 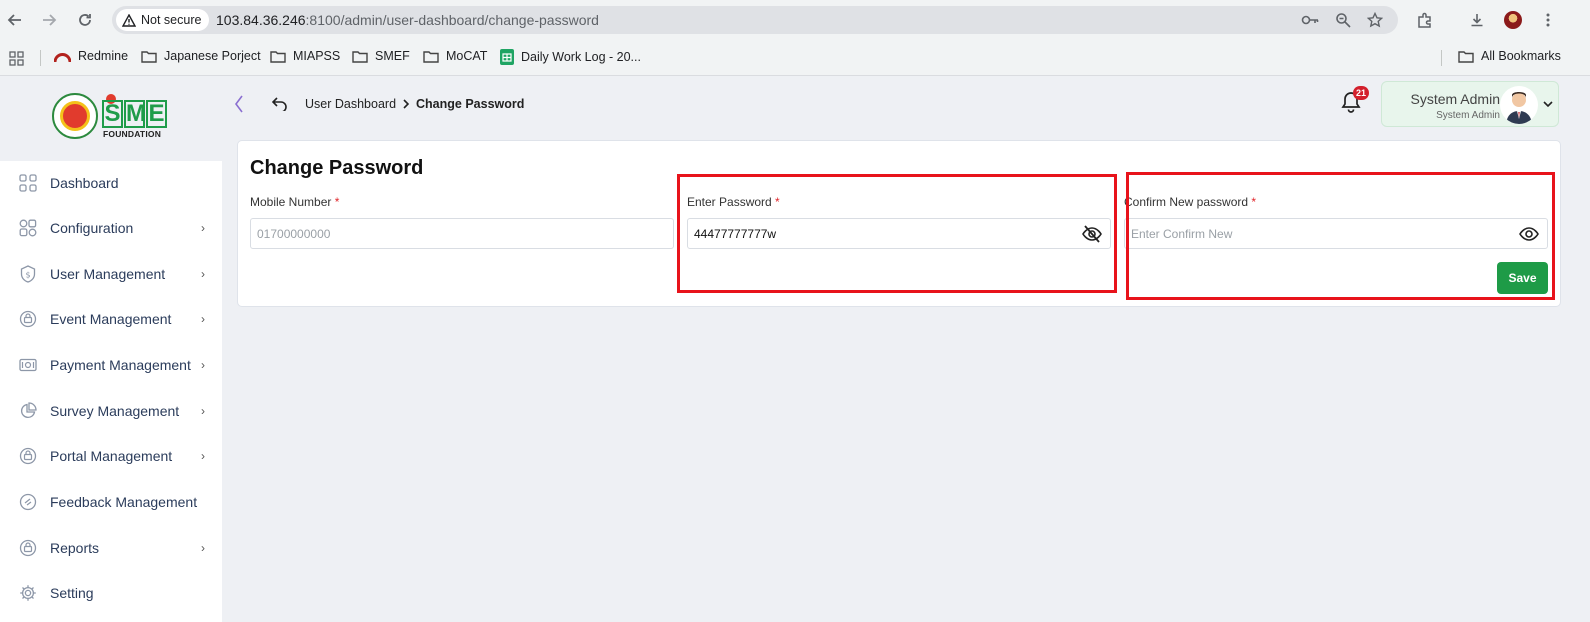 What do you see at coordinates (462, 233) in the screenshot?
I see `mobile-number-input` at bounding box center [462, 233].